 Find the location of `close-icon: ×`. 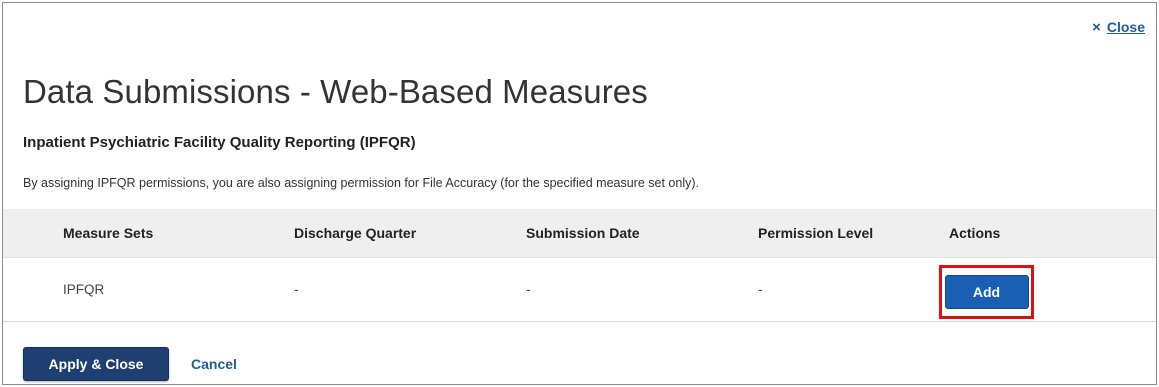

close-icon: × is located at coordinates (1096, 27).